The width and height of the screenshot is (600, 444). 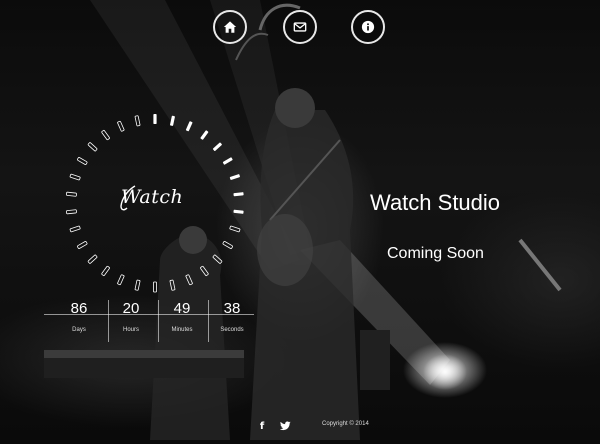 What do you see at coordinates (435, 202) in the screenshot?
I see `hero-title: Watch Studio` at bounding box center [435, 202].